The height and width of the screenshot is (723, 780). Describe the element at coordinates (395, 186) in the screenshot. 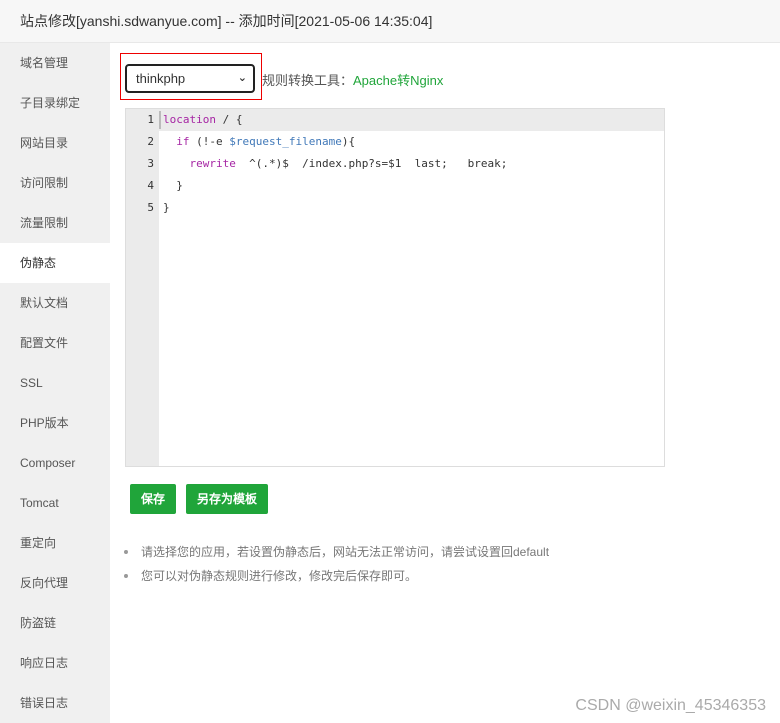

I see `code-line: 4 }` at that location.